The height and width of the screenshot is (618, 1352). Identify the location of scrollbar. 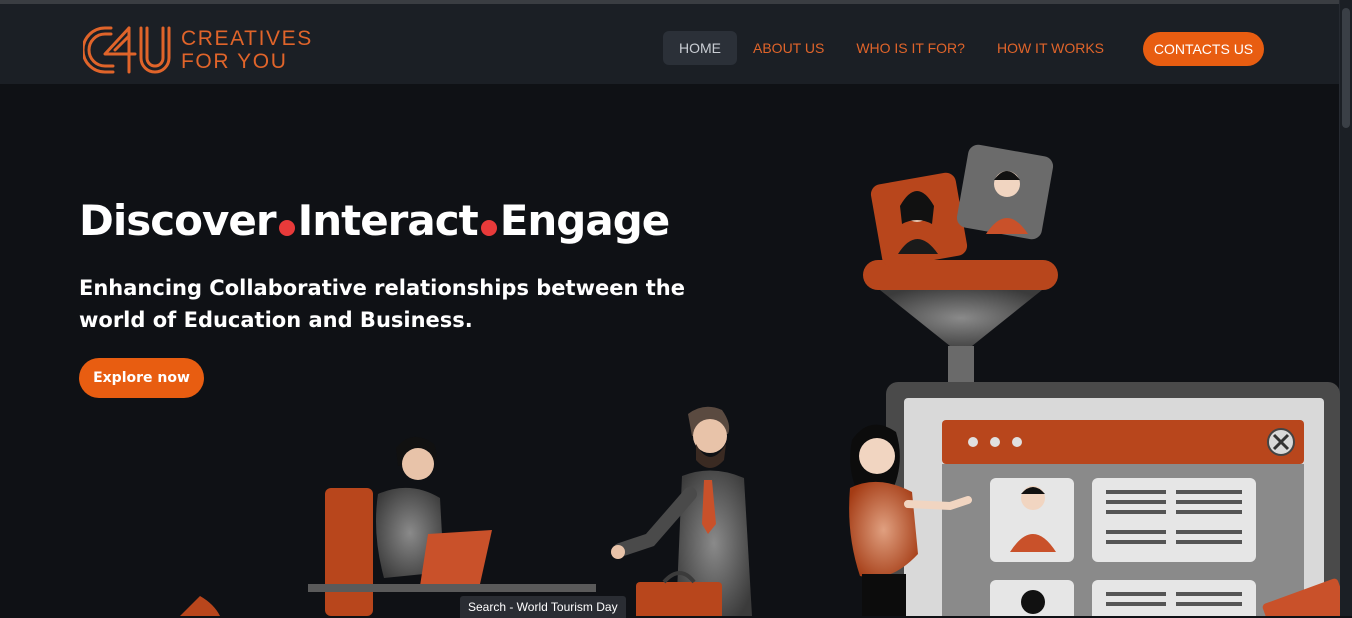
(1345, 308).